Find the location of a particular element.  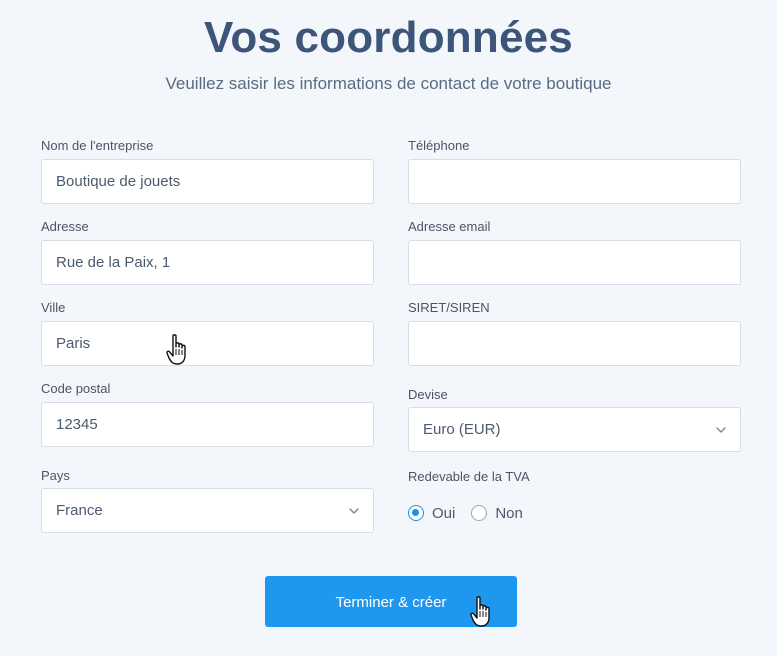

vat-radio-oui-label: Oui is located at coordinates (444, 513).